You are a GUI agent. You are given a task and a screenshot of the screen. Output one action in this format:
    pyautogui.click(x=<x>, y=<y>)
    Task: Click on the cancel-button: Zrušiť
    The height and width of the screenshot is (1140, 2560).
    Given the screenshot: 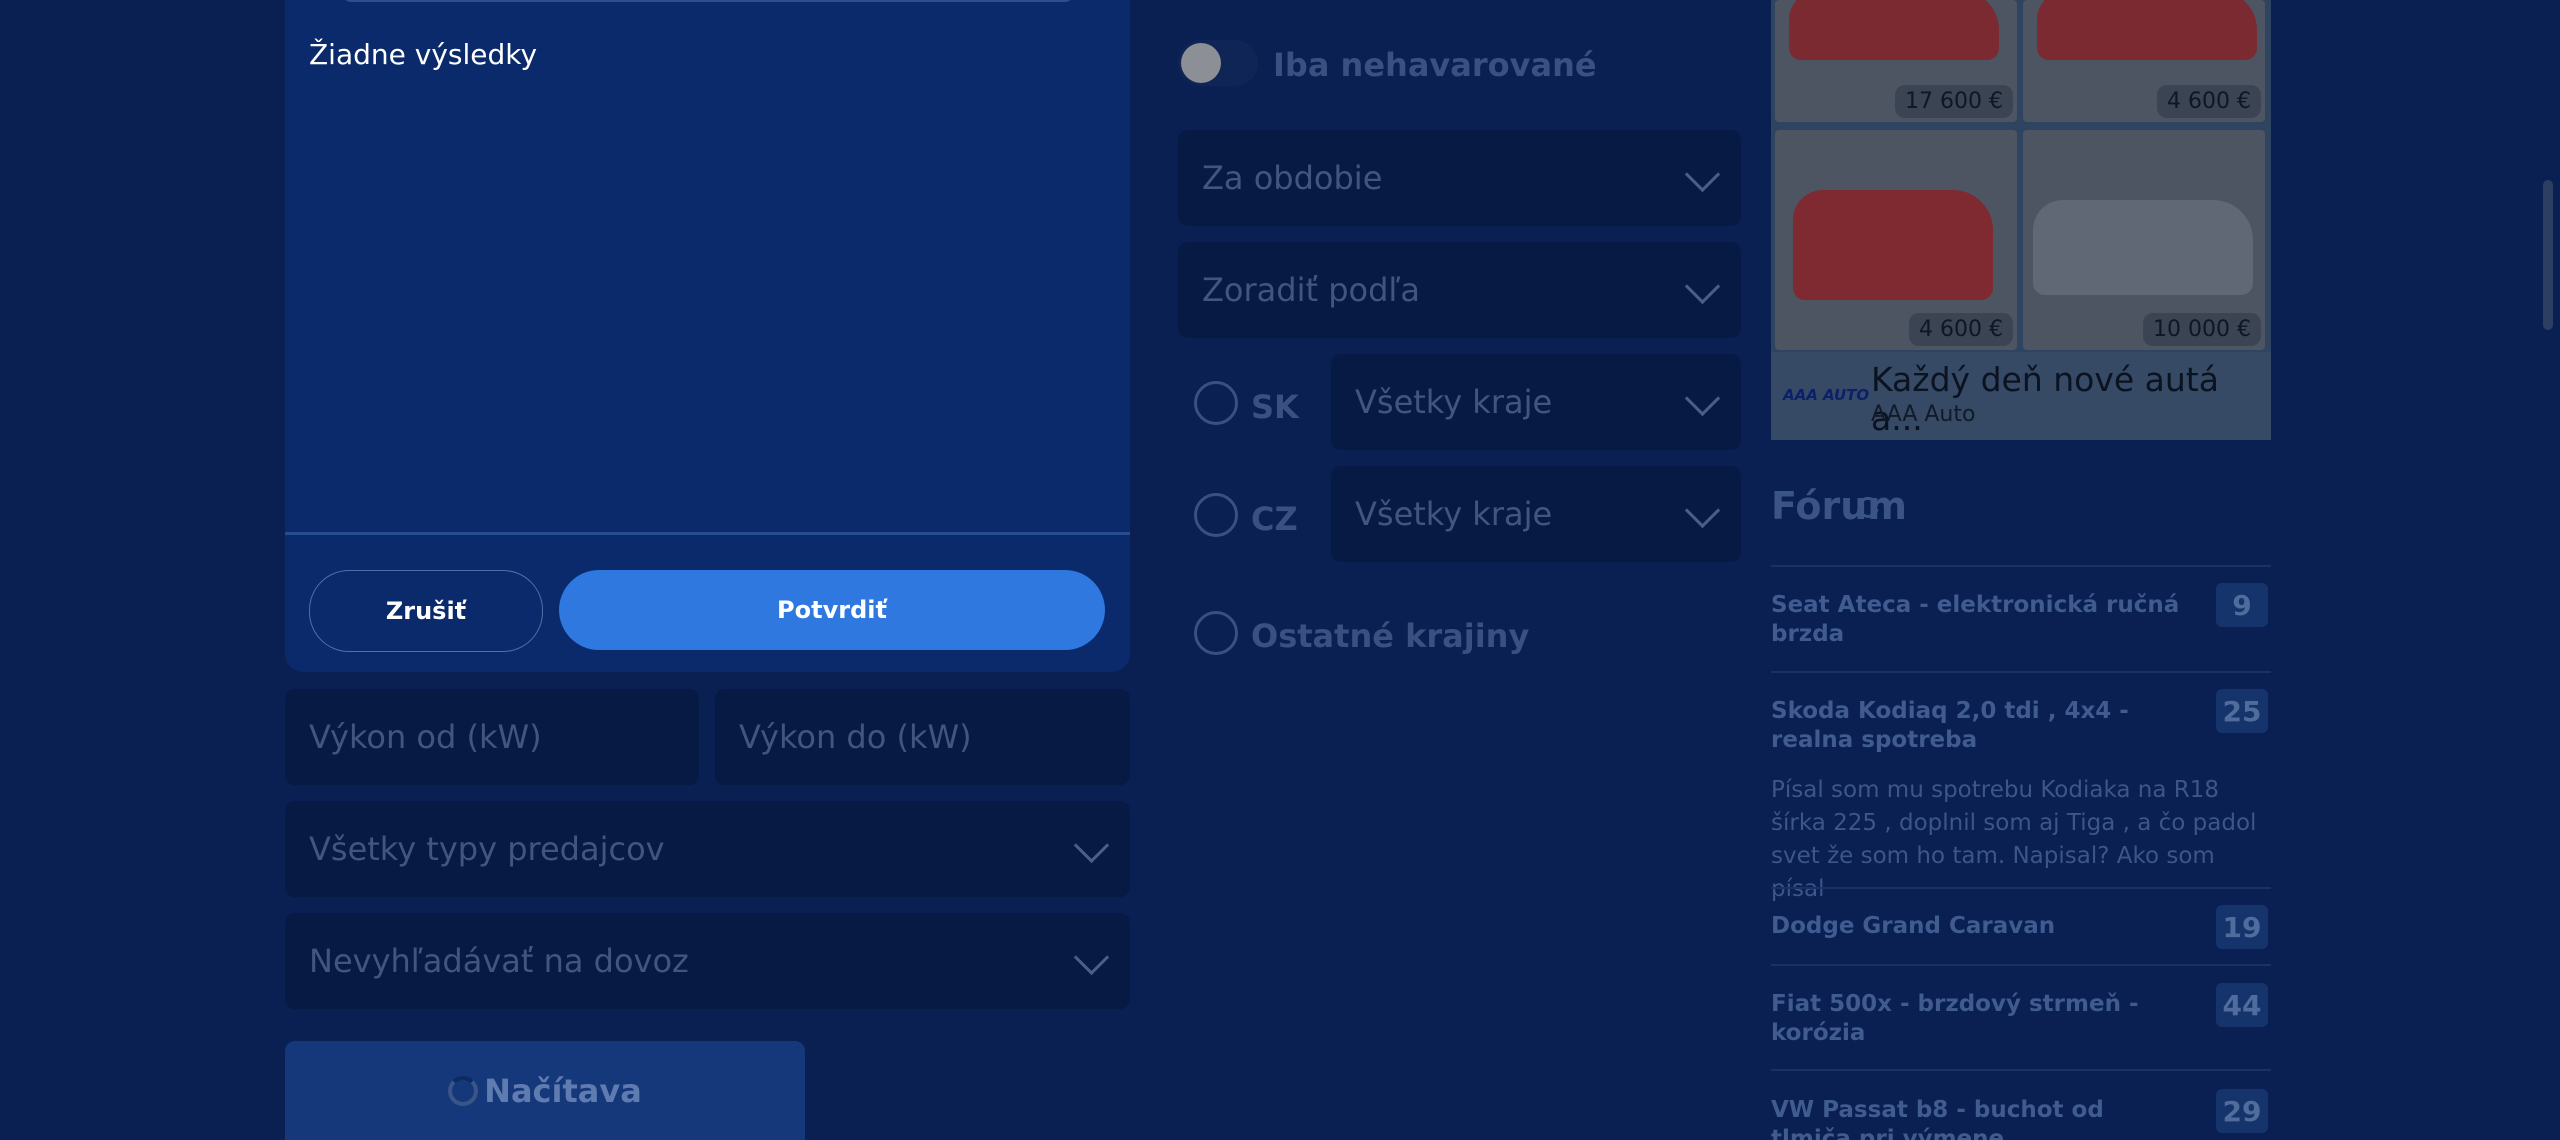 What is the action you would take?
    pyautogui.click(x=426, y=611)
    